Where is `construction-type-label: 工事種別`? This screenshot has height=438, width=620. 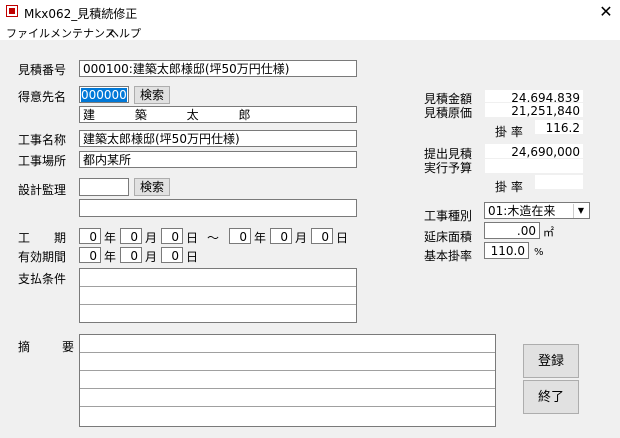
construction-type-label: 工事種別 is located at coordinates (448, 216).